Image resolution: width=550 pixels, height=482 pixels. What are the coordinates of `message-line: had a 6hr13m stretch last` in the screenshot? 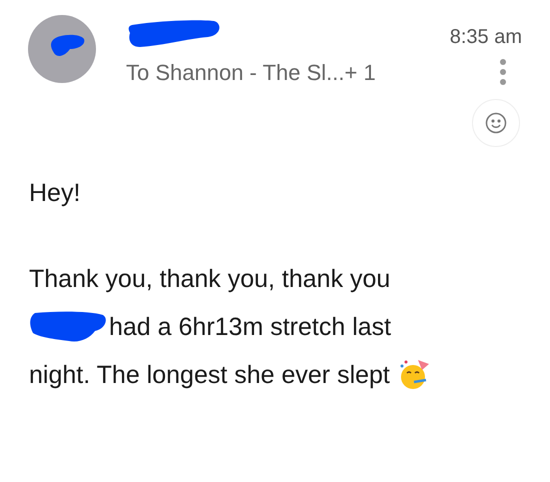 It's located at (250, 327).